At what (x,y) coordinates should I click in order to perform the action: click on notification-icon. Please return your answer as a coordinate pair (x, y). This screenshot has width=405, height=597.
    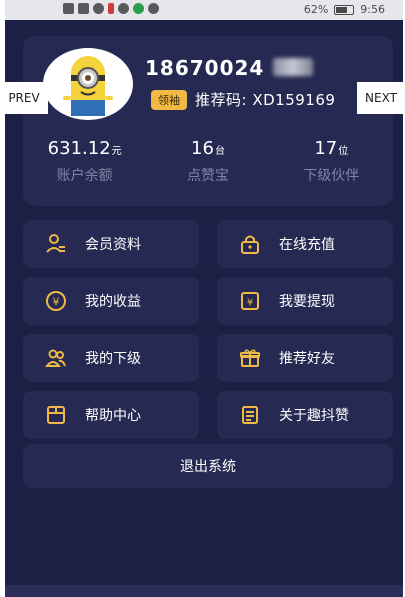
    Looking at the image, I should click on (111, 8).